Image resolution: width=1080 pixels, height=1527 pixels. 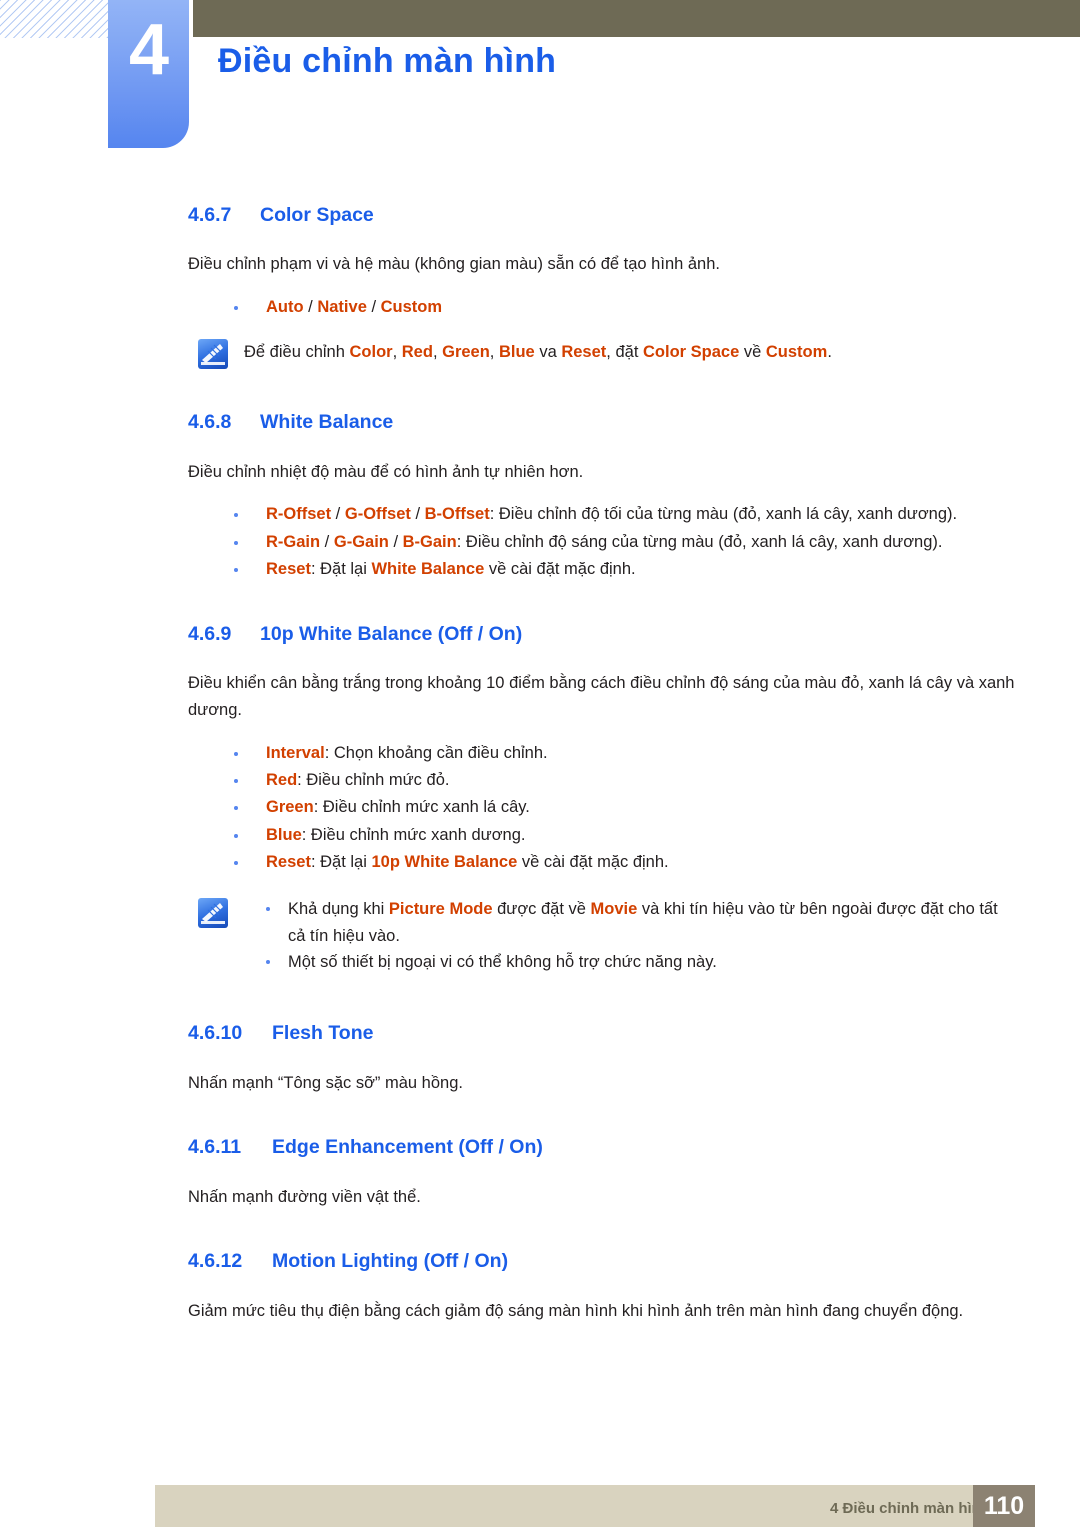 What do you see at coordinates (390, 1261) in the screenshot?
I see `section-title: Motion Lighting (Off / On)` at bounding box center [390, 1261].